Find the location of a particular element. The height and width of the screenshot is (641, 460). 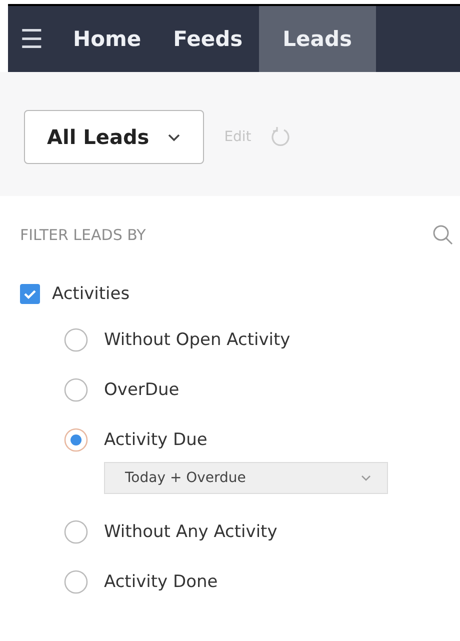

view-select: All Leads is located at coordinates (114, 137).